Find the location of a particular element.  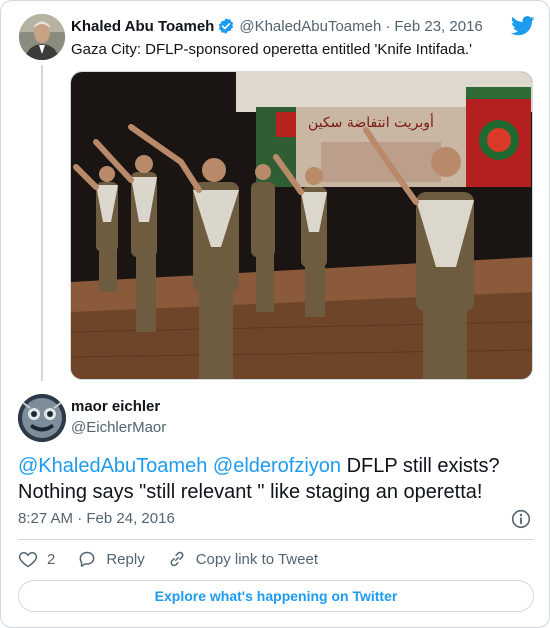

link-icon is located at coordinates (177, 559).